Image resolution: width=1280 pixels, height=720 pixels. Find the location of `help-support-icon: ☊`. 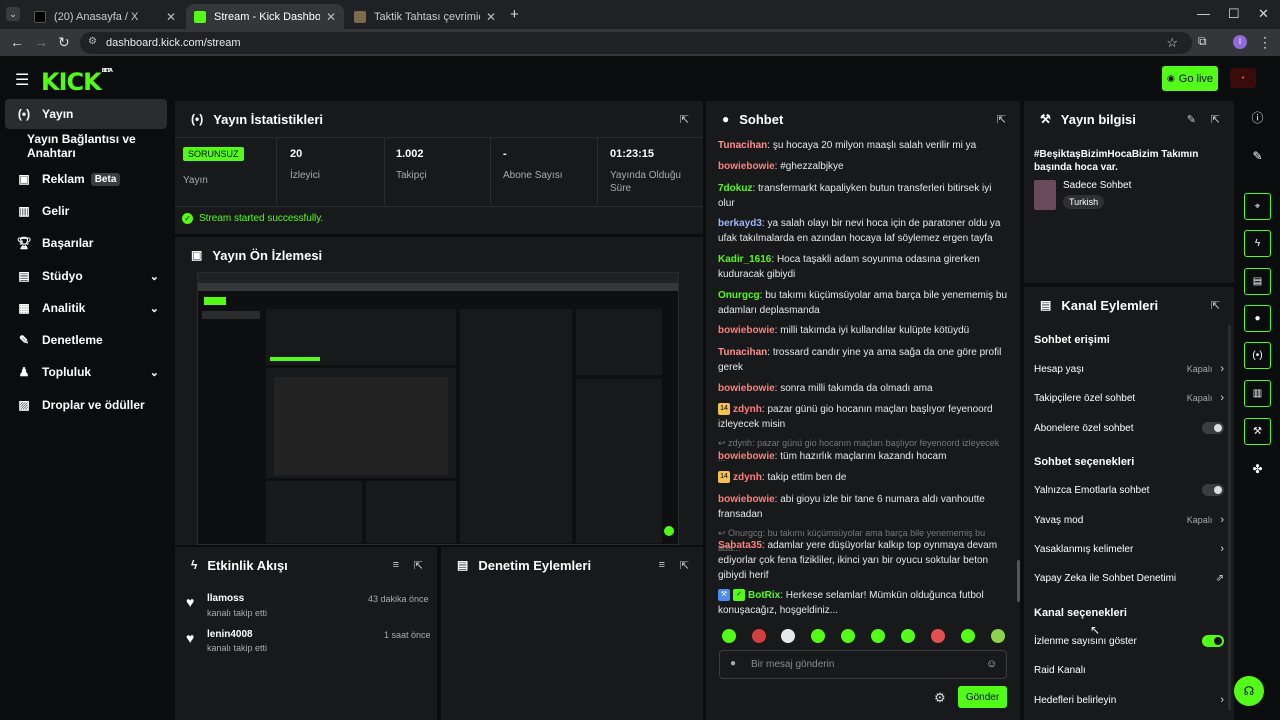

help-support-icon: ☊ is located at coordinates (1249, 691).